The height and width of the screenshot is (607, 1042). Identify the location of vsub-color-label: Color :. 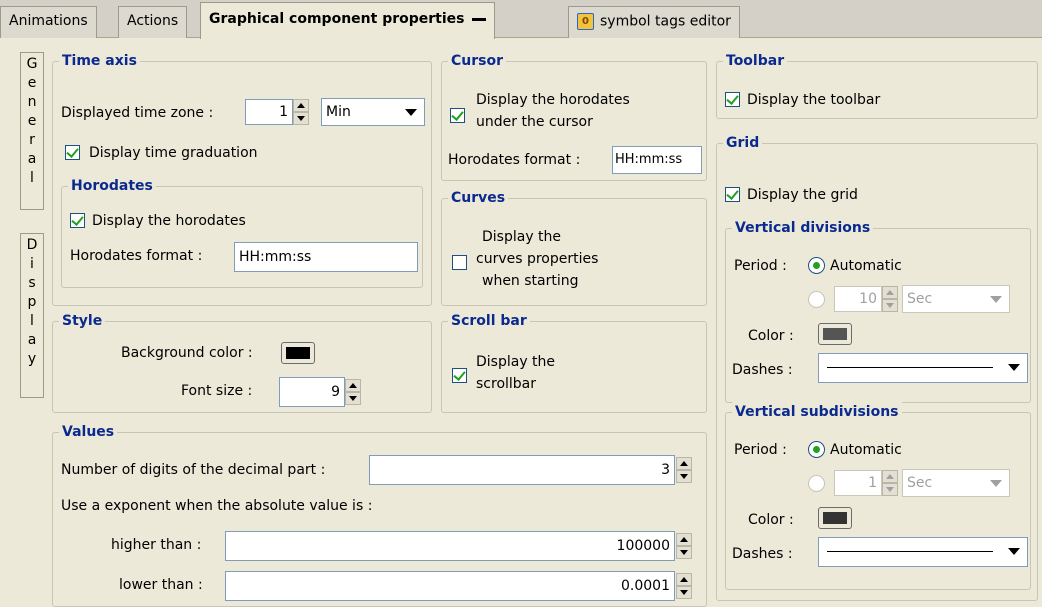
(771, 520).